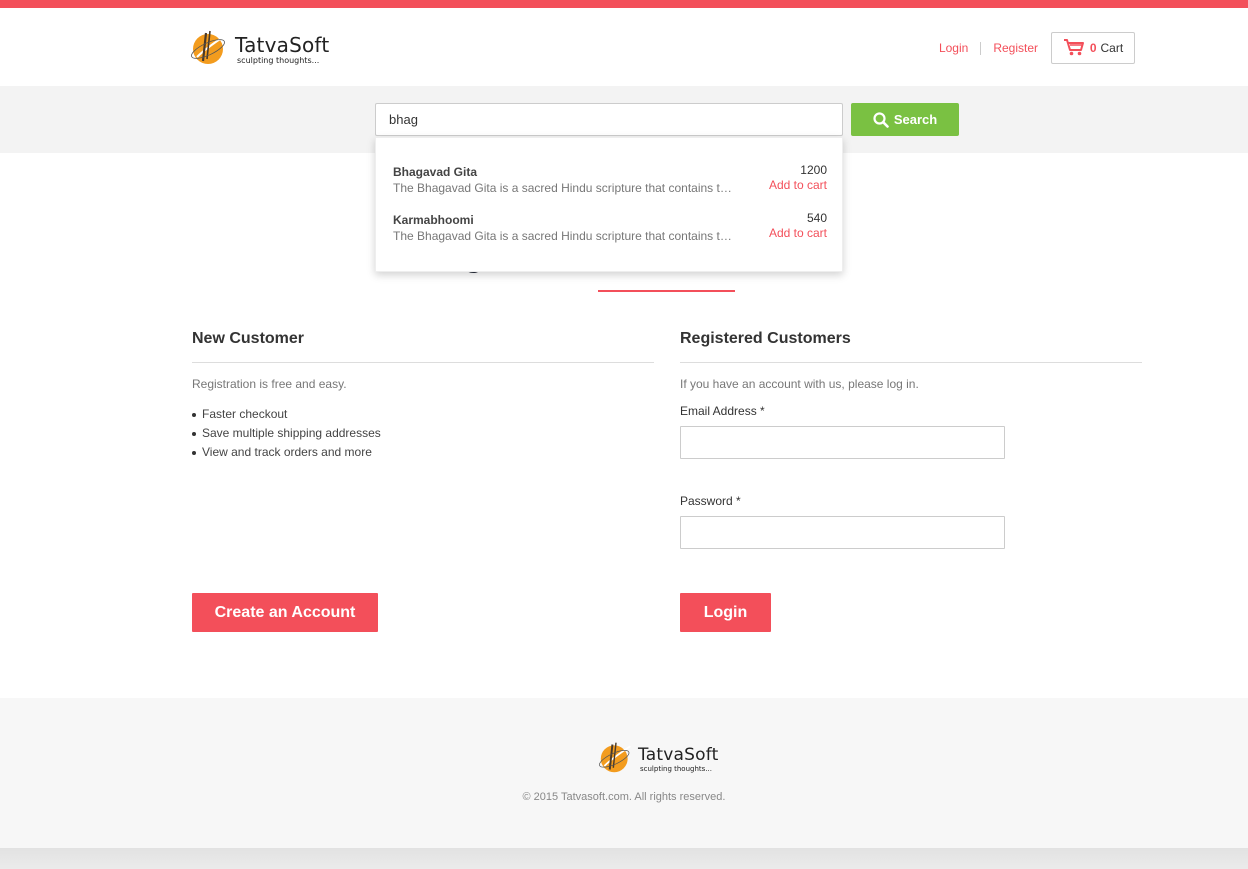 Image resolution: width=1248 pixels, height=869 pixels. I want to click on list-item: View and track orders and more, so click(423, 452).